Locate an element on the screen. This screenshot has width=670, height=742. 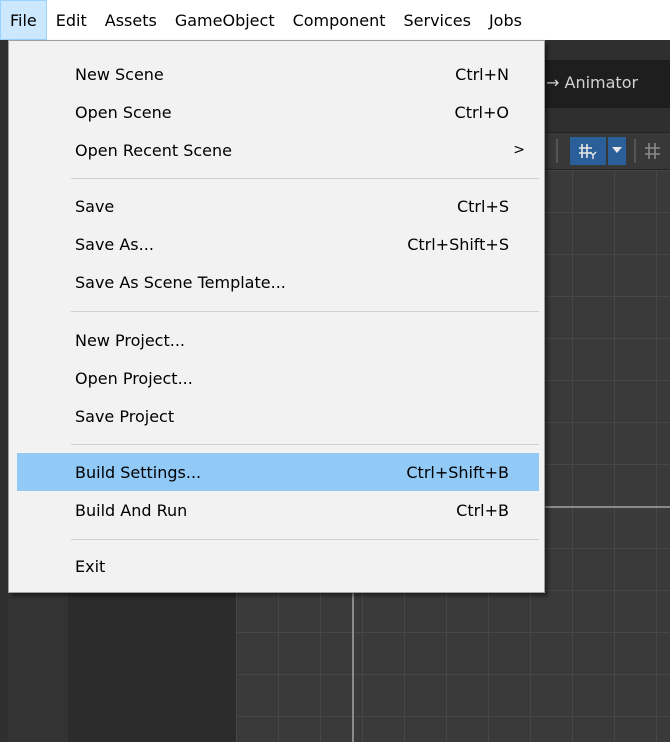
menu-item-shortcut: Ctrl+Shift+S is located at coordinates (458, 244).